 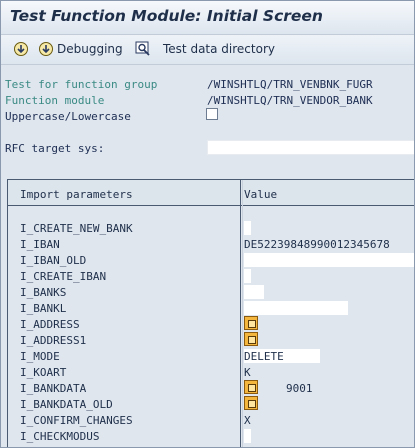 What do you see at coordinates (53, 260) in the screenshot?
I see `param-name: I_IBAN_OLD` at bounding box center [53, 260].